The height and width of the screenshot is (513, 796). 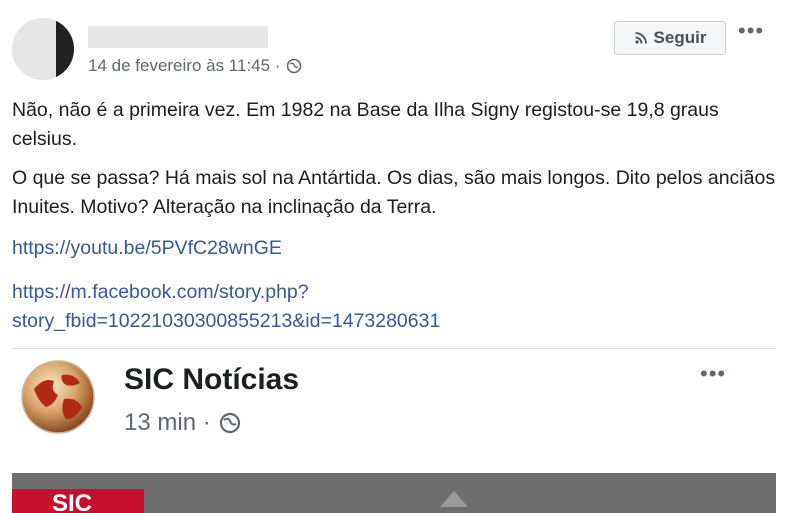 What do you see at coordinates (184, 65) in the screenshot?
I see `timestamp-text: 14 de fevereiro às 11:45 ·` at bounding box center [184, 65].